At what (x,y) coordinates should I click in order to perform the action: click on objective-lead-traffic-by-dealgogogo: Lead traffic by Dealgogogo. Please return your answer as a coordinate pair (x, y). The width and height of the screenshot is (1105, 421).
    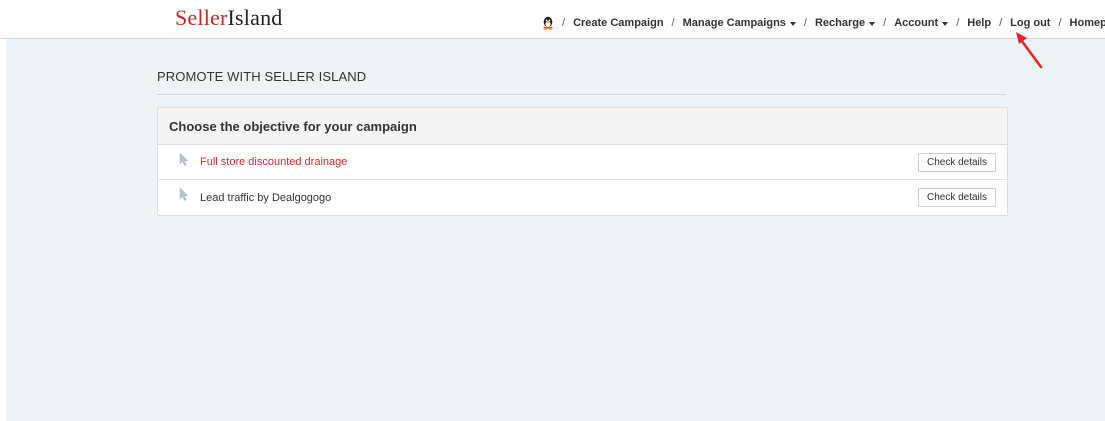
    Looking at the image, I should click on (265, 198).